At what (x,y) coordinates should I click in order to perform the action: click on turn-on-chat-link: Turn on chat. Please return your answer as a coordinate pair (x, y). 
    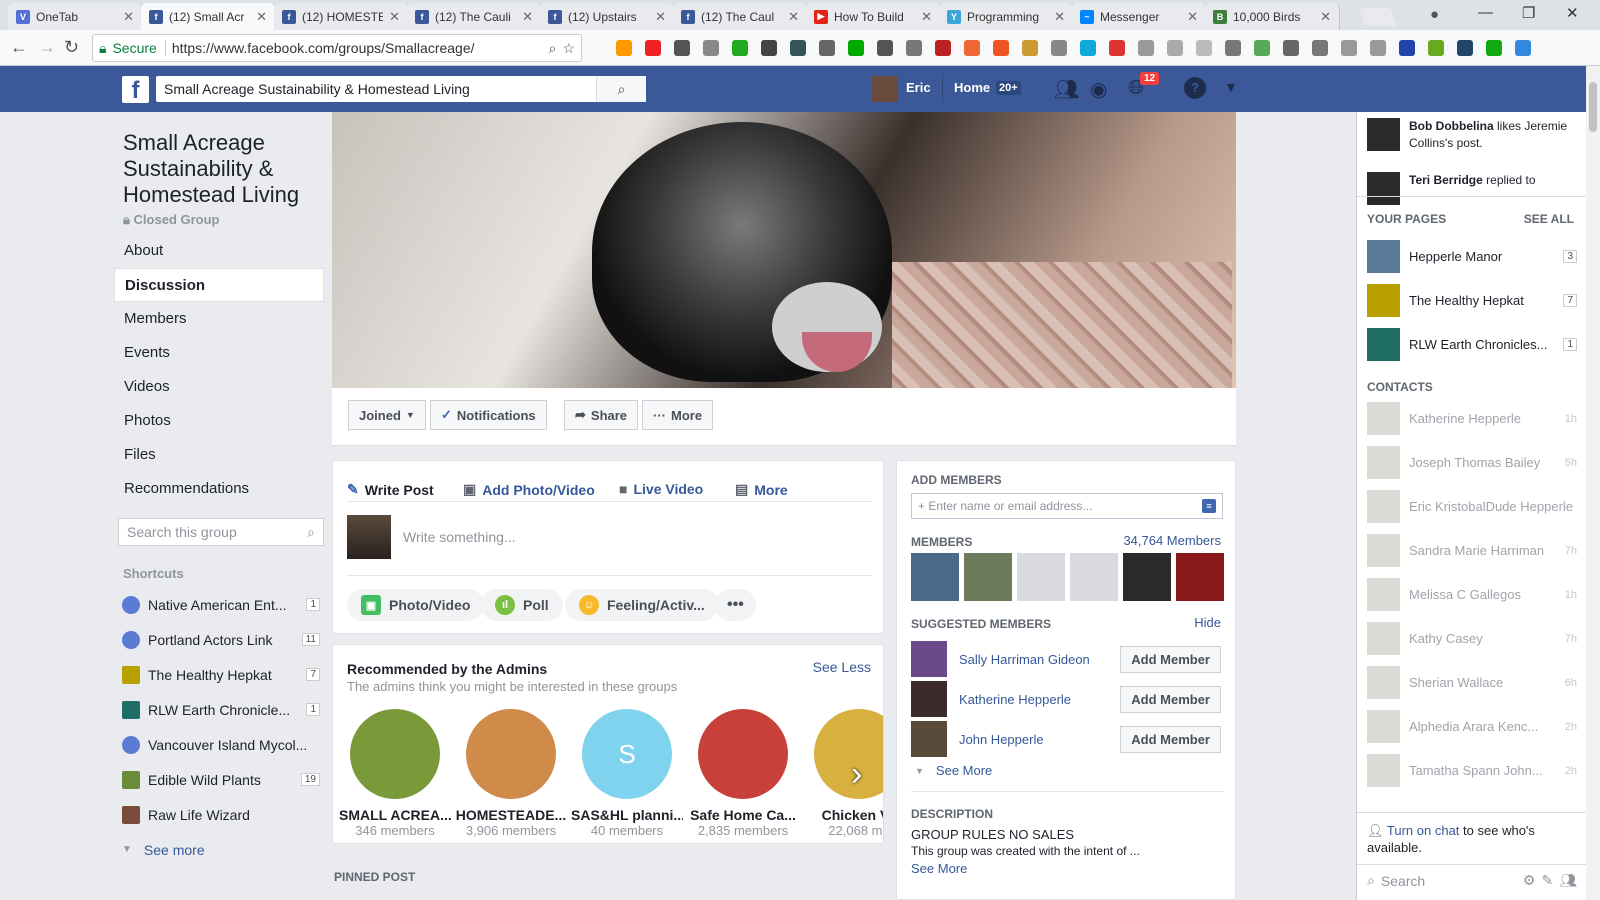
    Looking at the image, I should click on (1423, 830).